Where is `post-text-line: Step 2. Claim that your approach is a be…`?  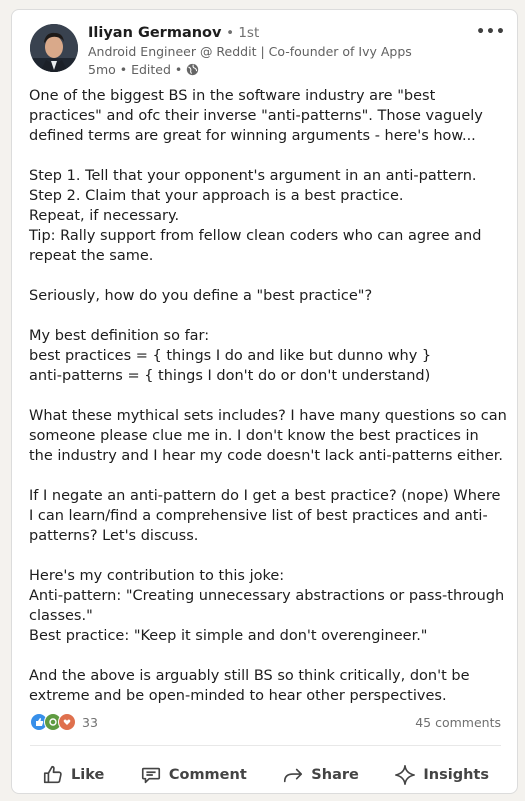
post-text-line: Step 2. Claim that your approach is a be… is located at coordinates (216, 196).